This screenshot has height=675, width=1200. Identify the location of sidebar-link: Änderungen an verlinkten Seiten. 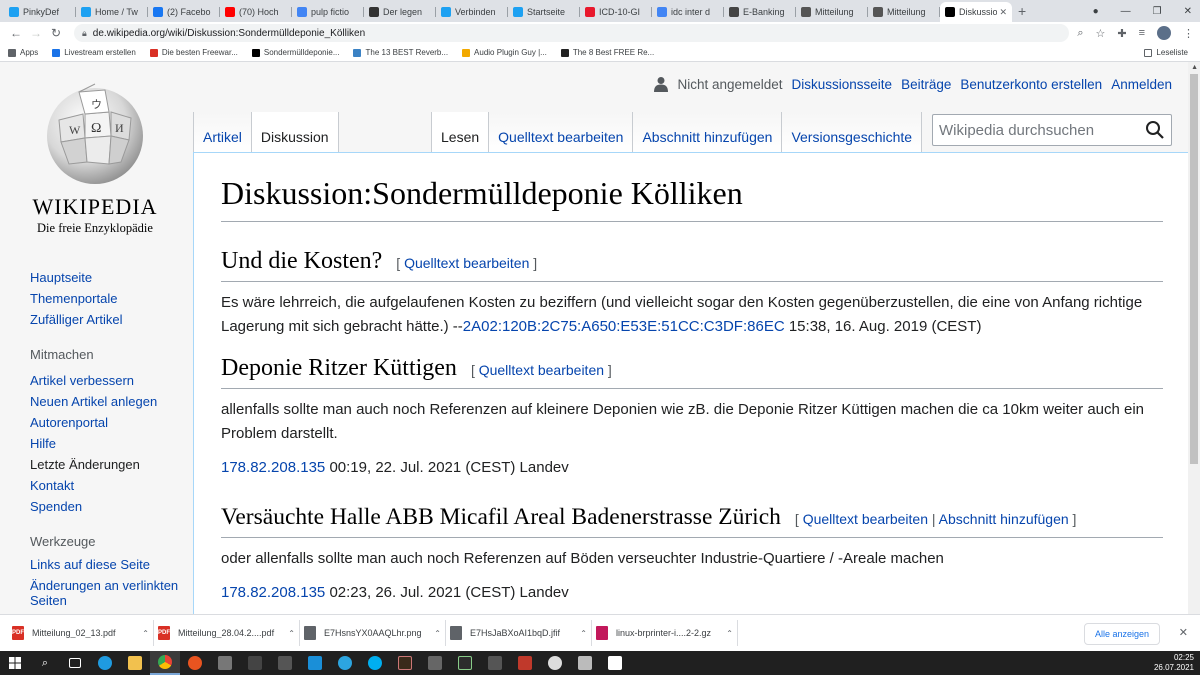
(110, 593).